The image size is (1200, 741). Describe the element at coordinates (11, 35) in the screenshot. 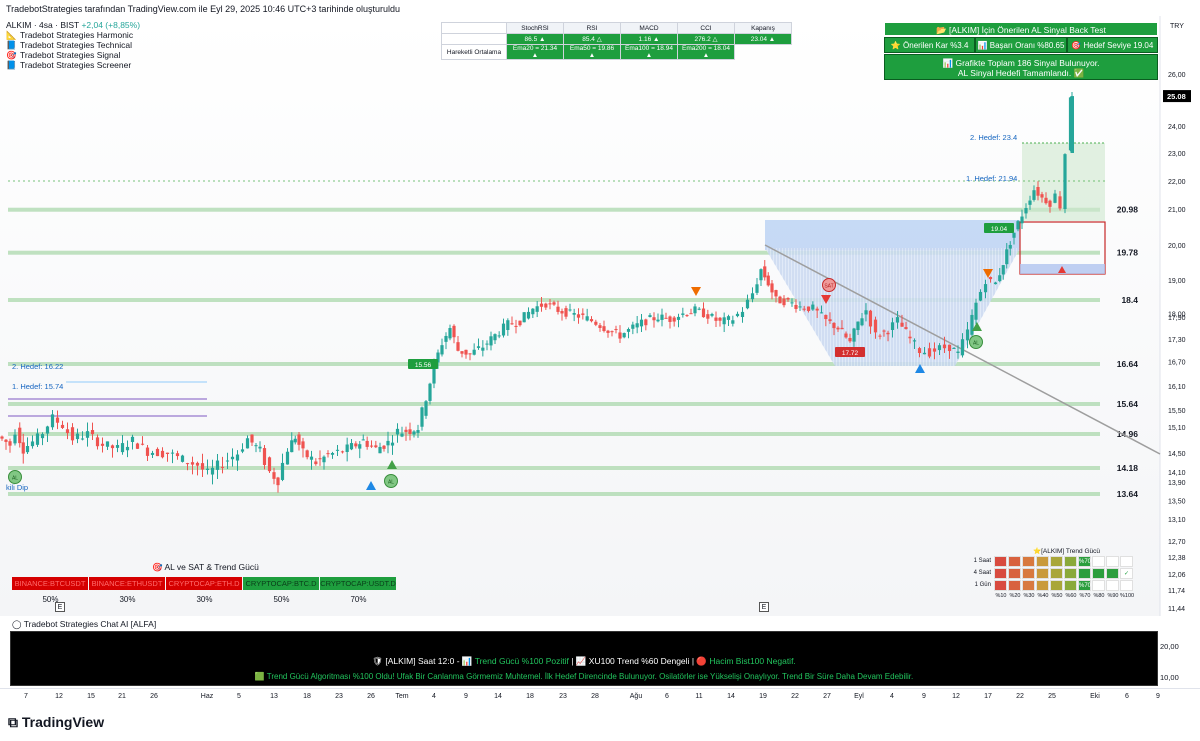

I see `harmonic-icon: 📐` at that location.